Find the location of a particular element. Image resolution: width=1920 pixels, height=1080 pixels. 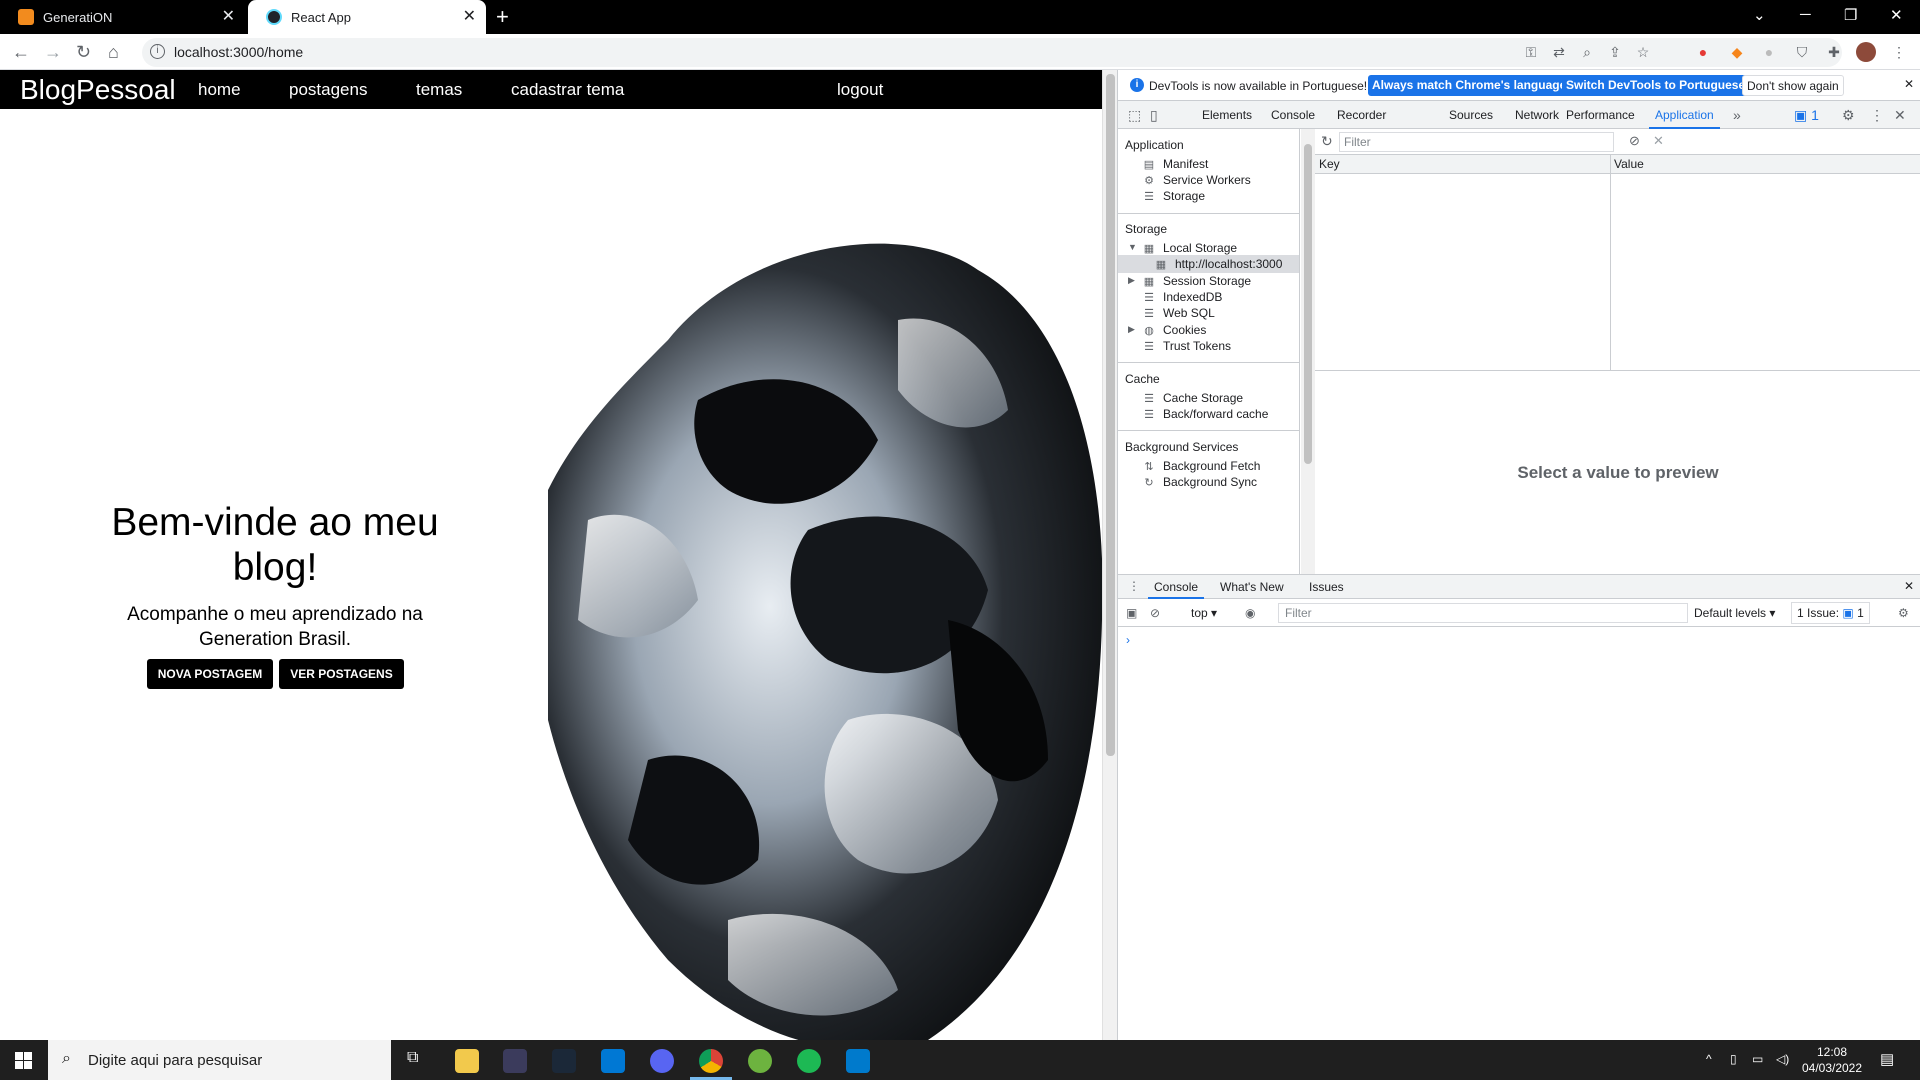

refresh-icon: ↻ is located at coordinates (1327, 141).